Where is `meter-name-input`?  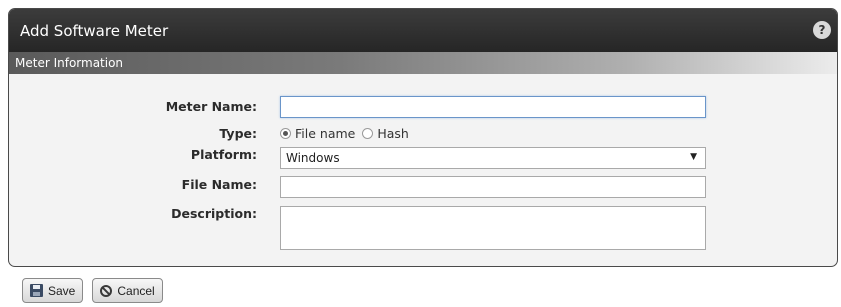
meter-name-input is located at coordinates (493, 107).